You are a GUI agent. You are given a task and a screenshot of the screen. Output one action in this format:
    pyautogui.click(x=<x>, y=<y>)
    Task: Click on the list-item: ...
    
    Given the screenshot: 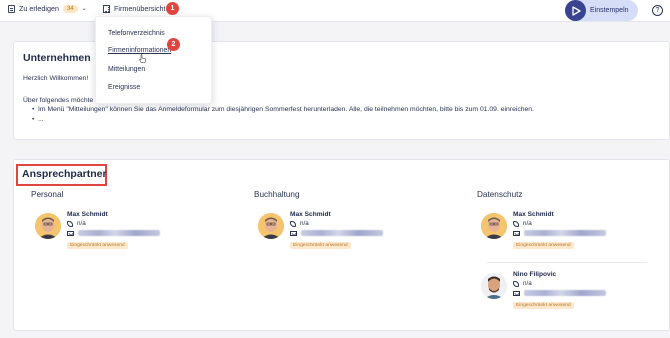 What is the action you would take?
    pyautogui.click(x=283, y=120)
    